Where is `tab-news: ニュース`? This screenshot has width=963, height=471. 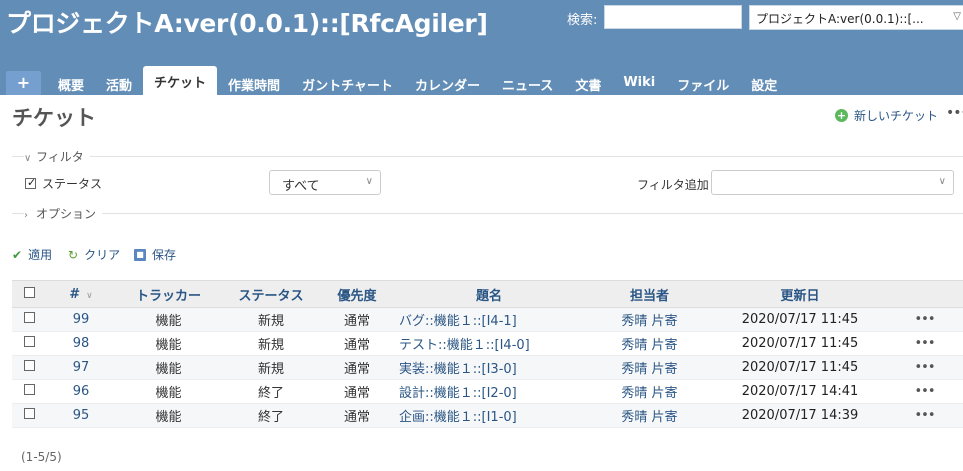
tab-news: ニュース is located at coordinates (527, 83).